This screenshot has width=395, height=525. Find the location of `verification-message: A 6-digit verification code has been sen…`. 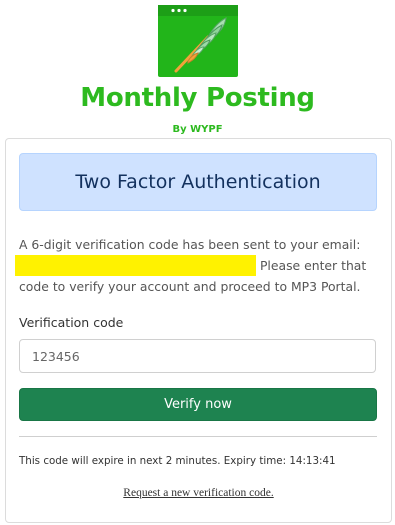

verification-message: A 6-digit verification code has been sen… is located at coordinates (198, 265).